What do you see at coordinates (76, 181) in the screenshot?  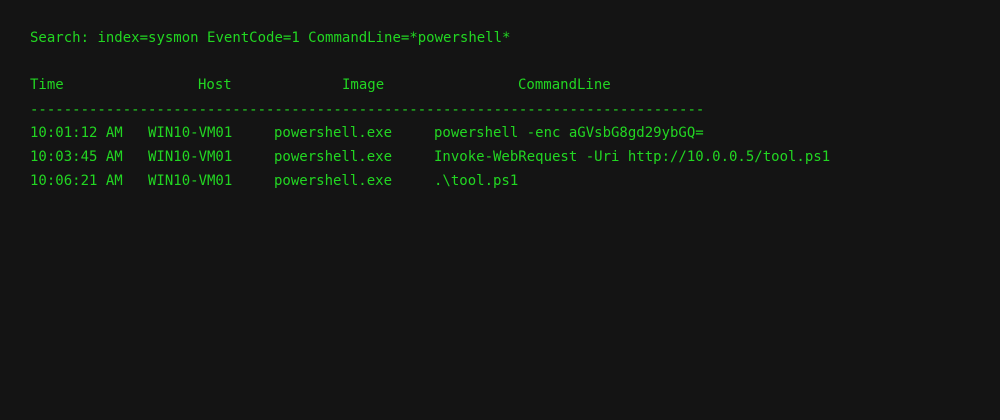 I see `cell-time: 10:06:21 AM` at bounding box center [76, 181].